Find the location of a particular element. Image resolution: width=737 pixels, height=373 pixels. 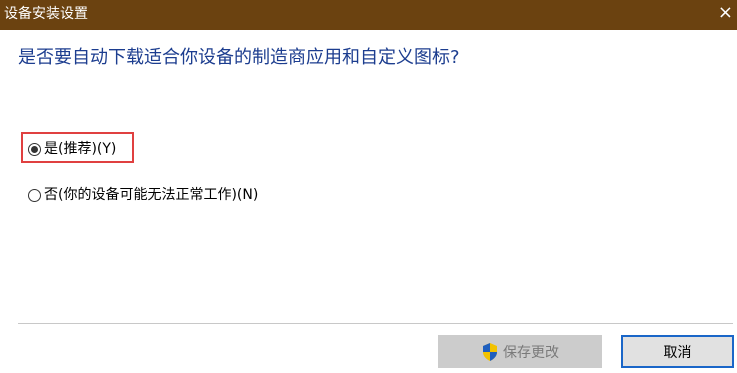

question-heading: 是否要自动下载适合你设备的制造商应用和自定义图标? is located at coordinates (239, 57).